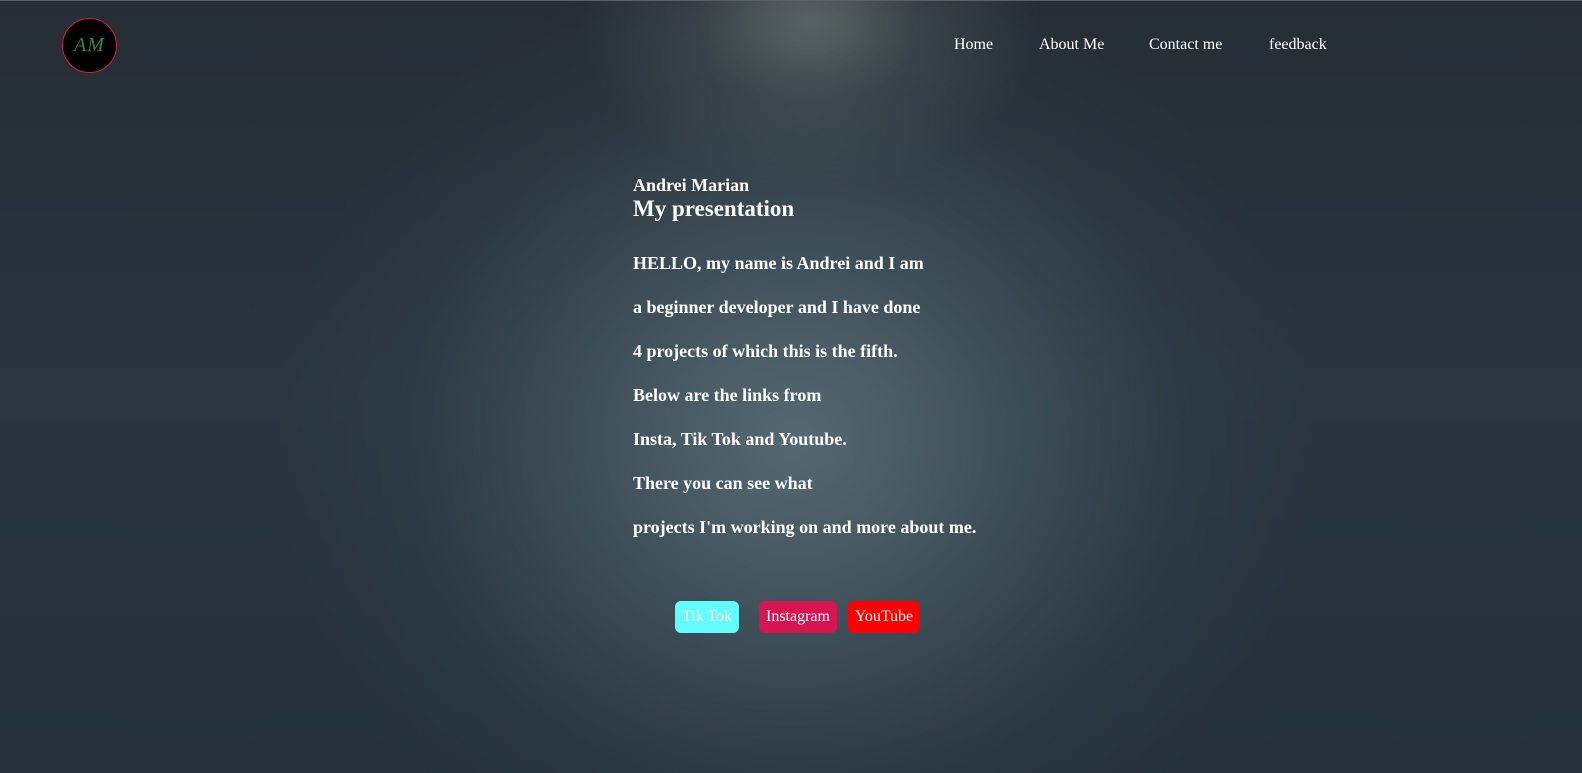 The width and height of the screenshot is (1582, 773). I want to click on intro-line: 4 projects of which this is the fifth., so click(765, 351).